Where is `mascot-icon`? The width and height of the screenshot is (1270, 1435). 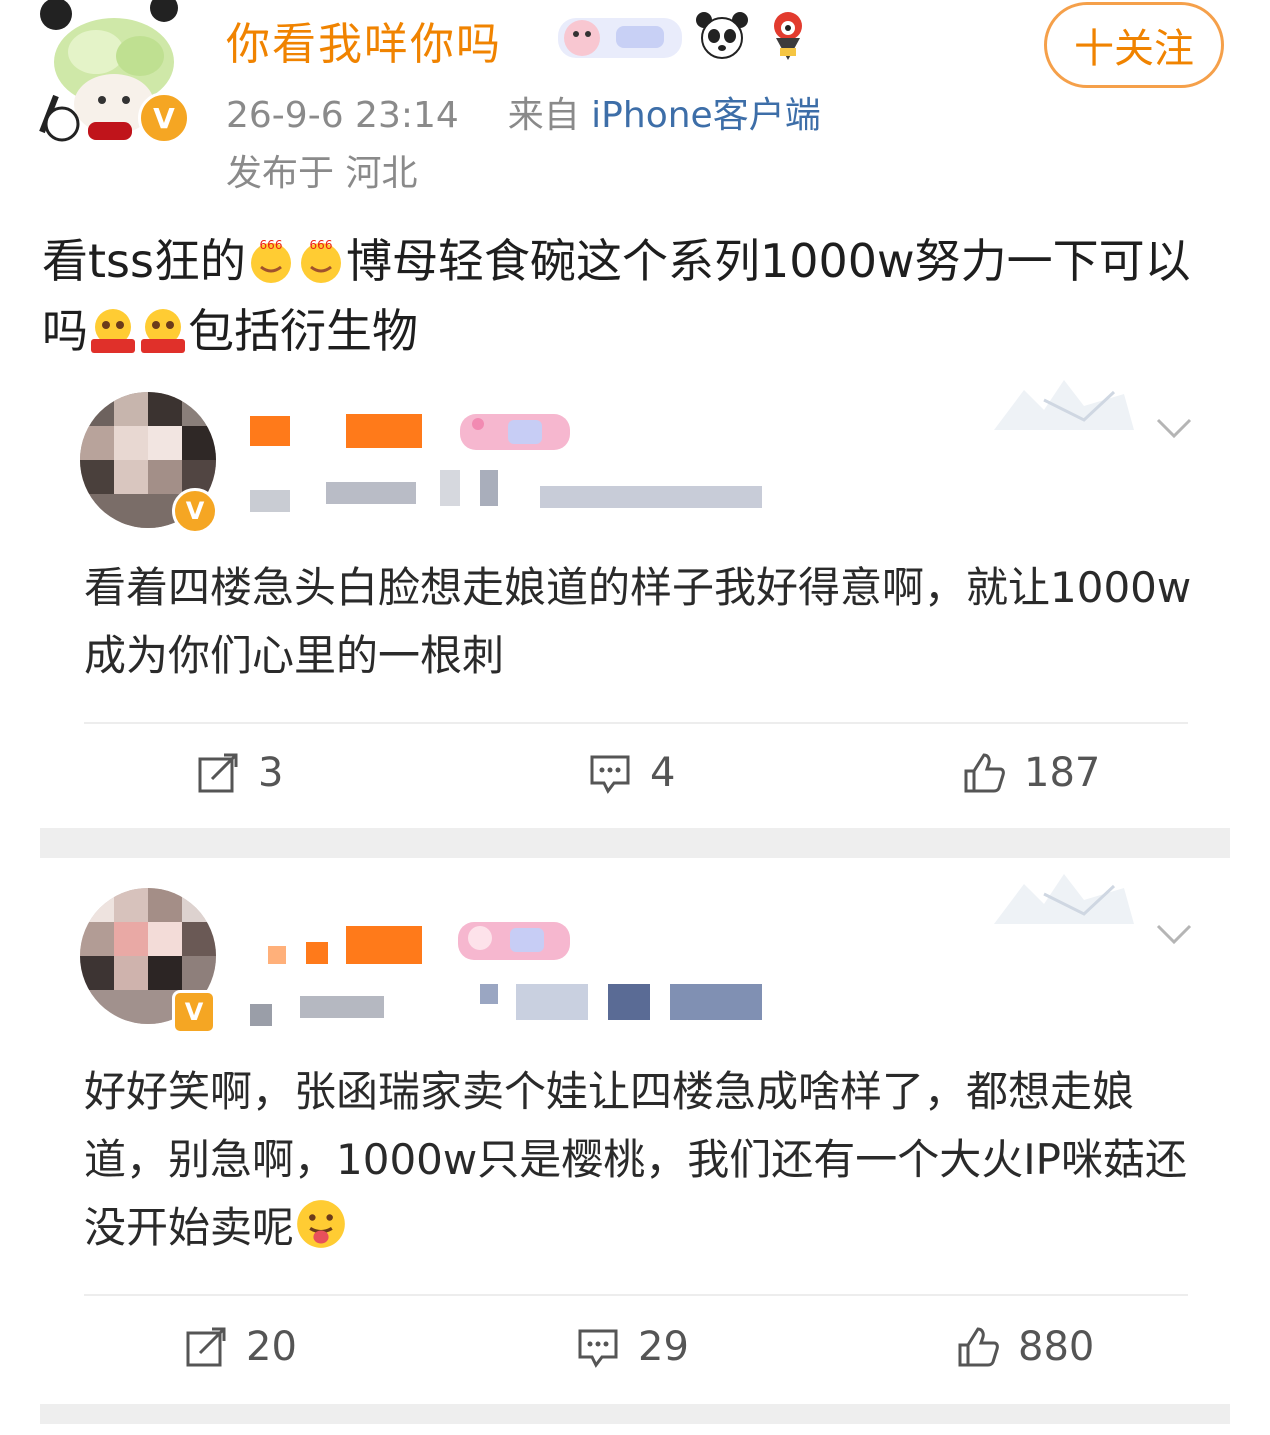
mascot-icon is located at coordinates (788, 35).